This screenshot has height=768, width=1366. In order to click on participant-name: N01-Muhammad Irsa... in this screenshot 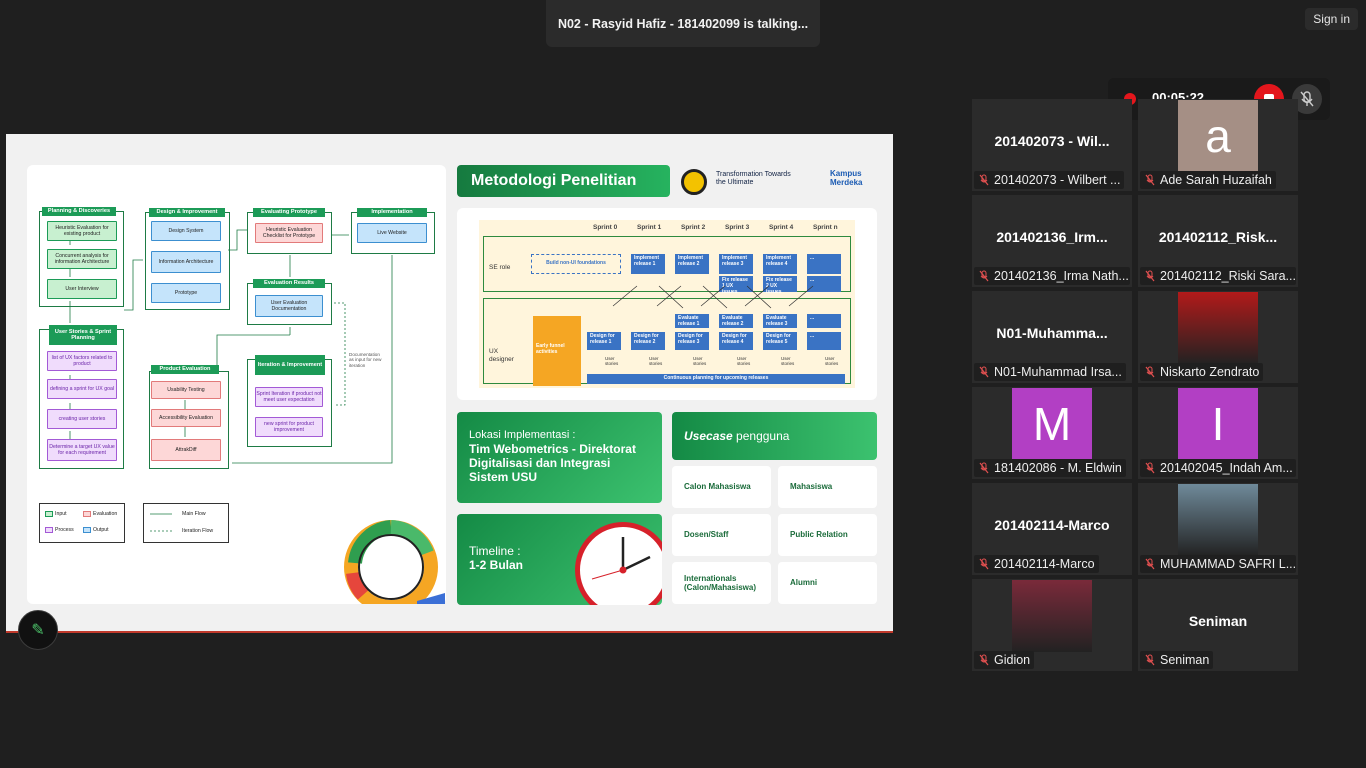, I will do `click(1058, 372)`.